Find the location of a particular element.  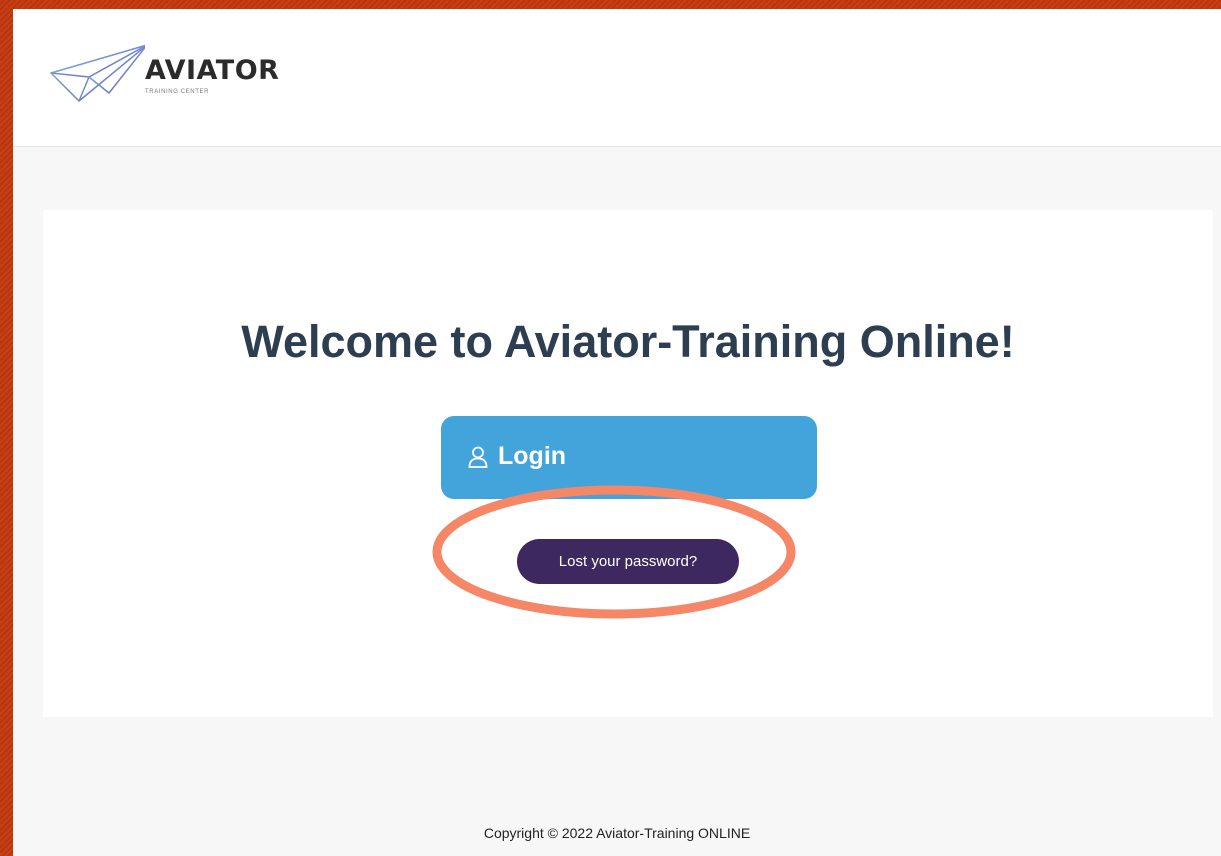

login-label: Login is located at coordinates (532, 456).